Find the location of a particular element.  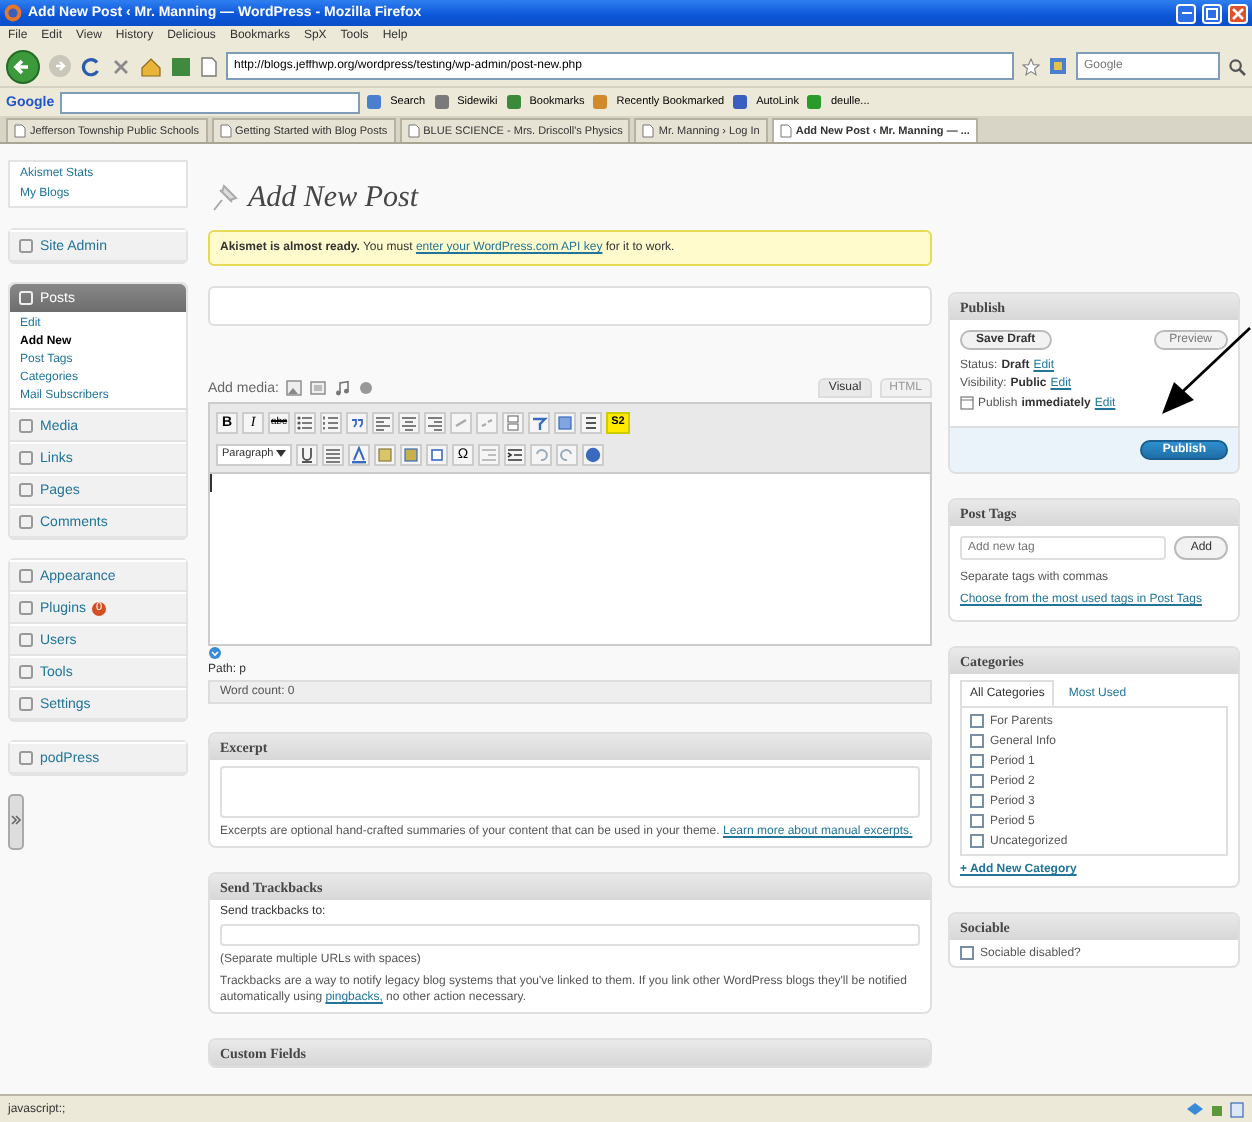

justify-icon is located at coordinates (333, 454).